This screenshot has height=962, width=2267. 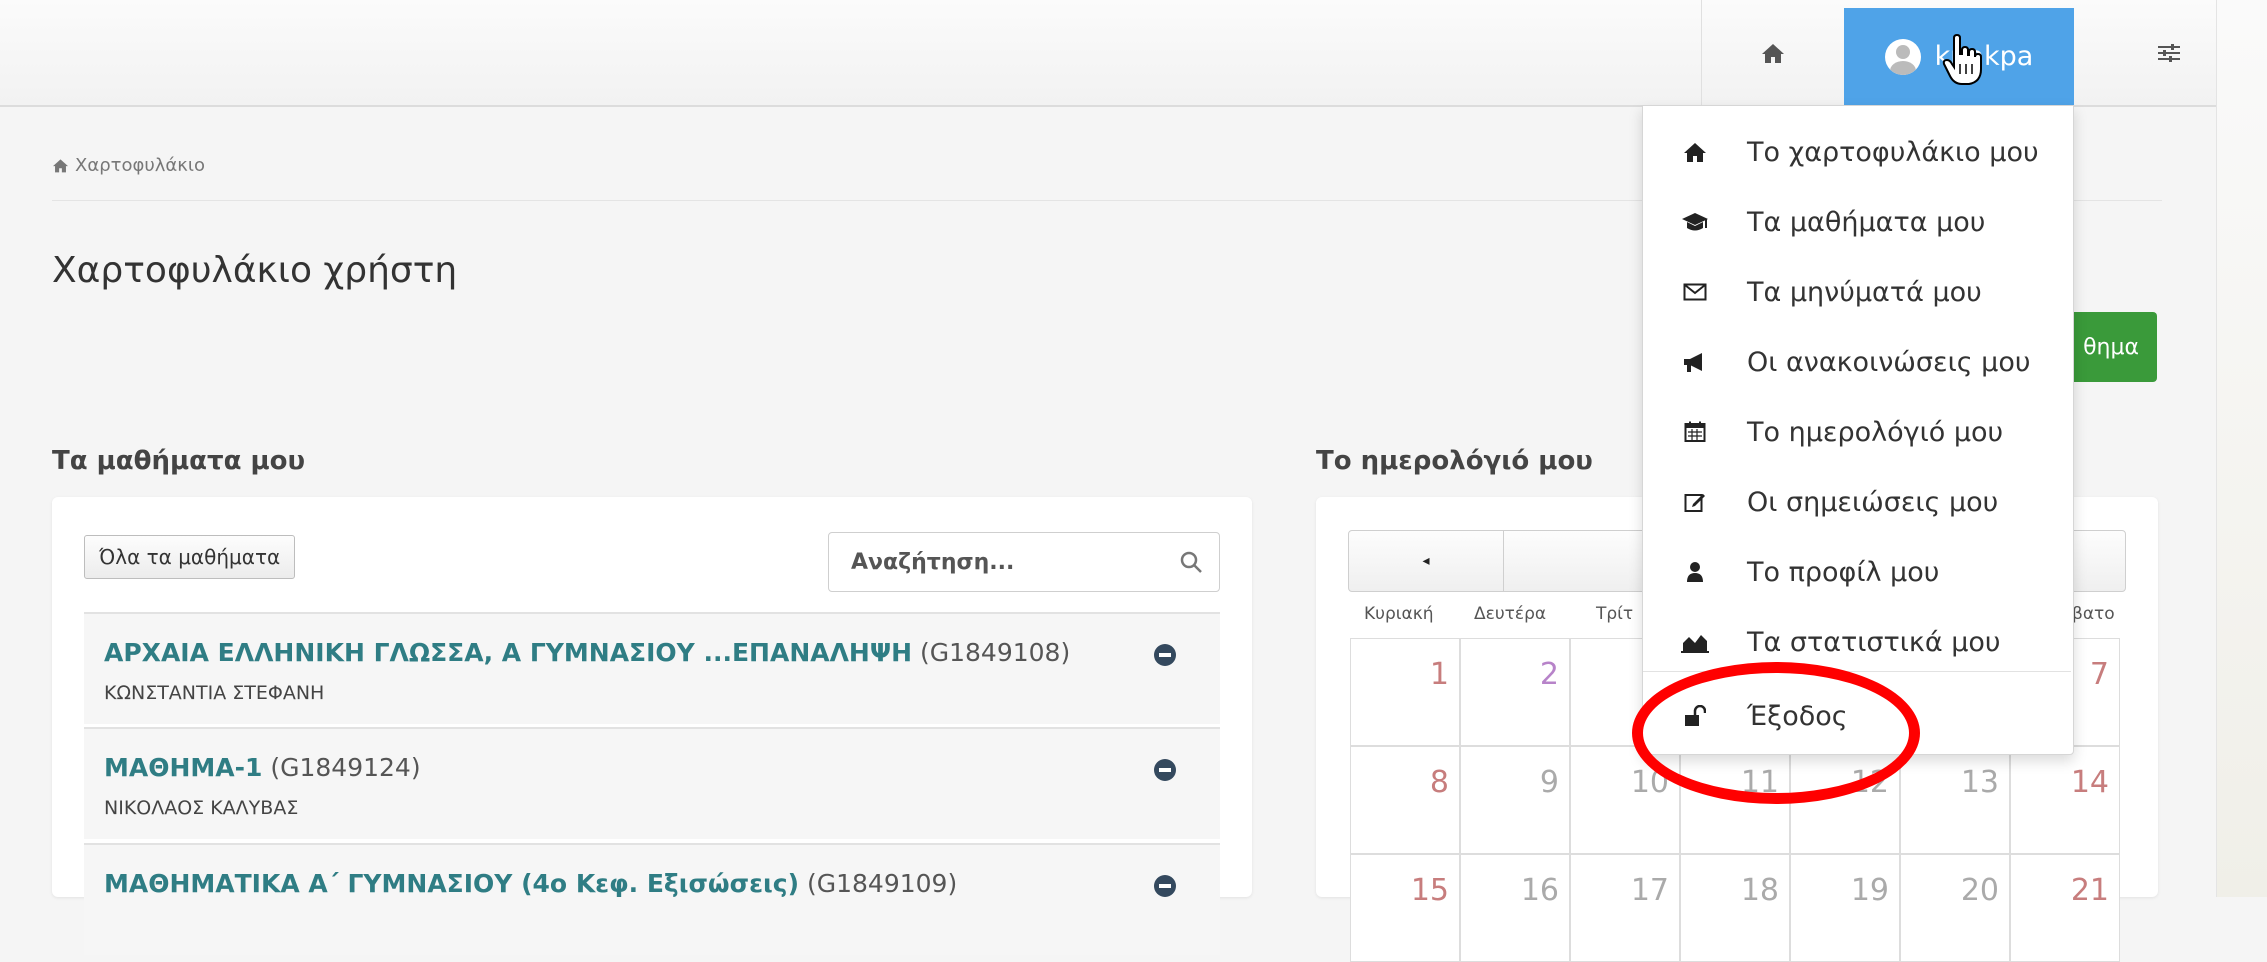 I want to click on menu-item-logout: Έξοδος, so click(x=1857, y=716).